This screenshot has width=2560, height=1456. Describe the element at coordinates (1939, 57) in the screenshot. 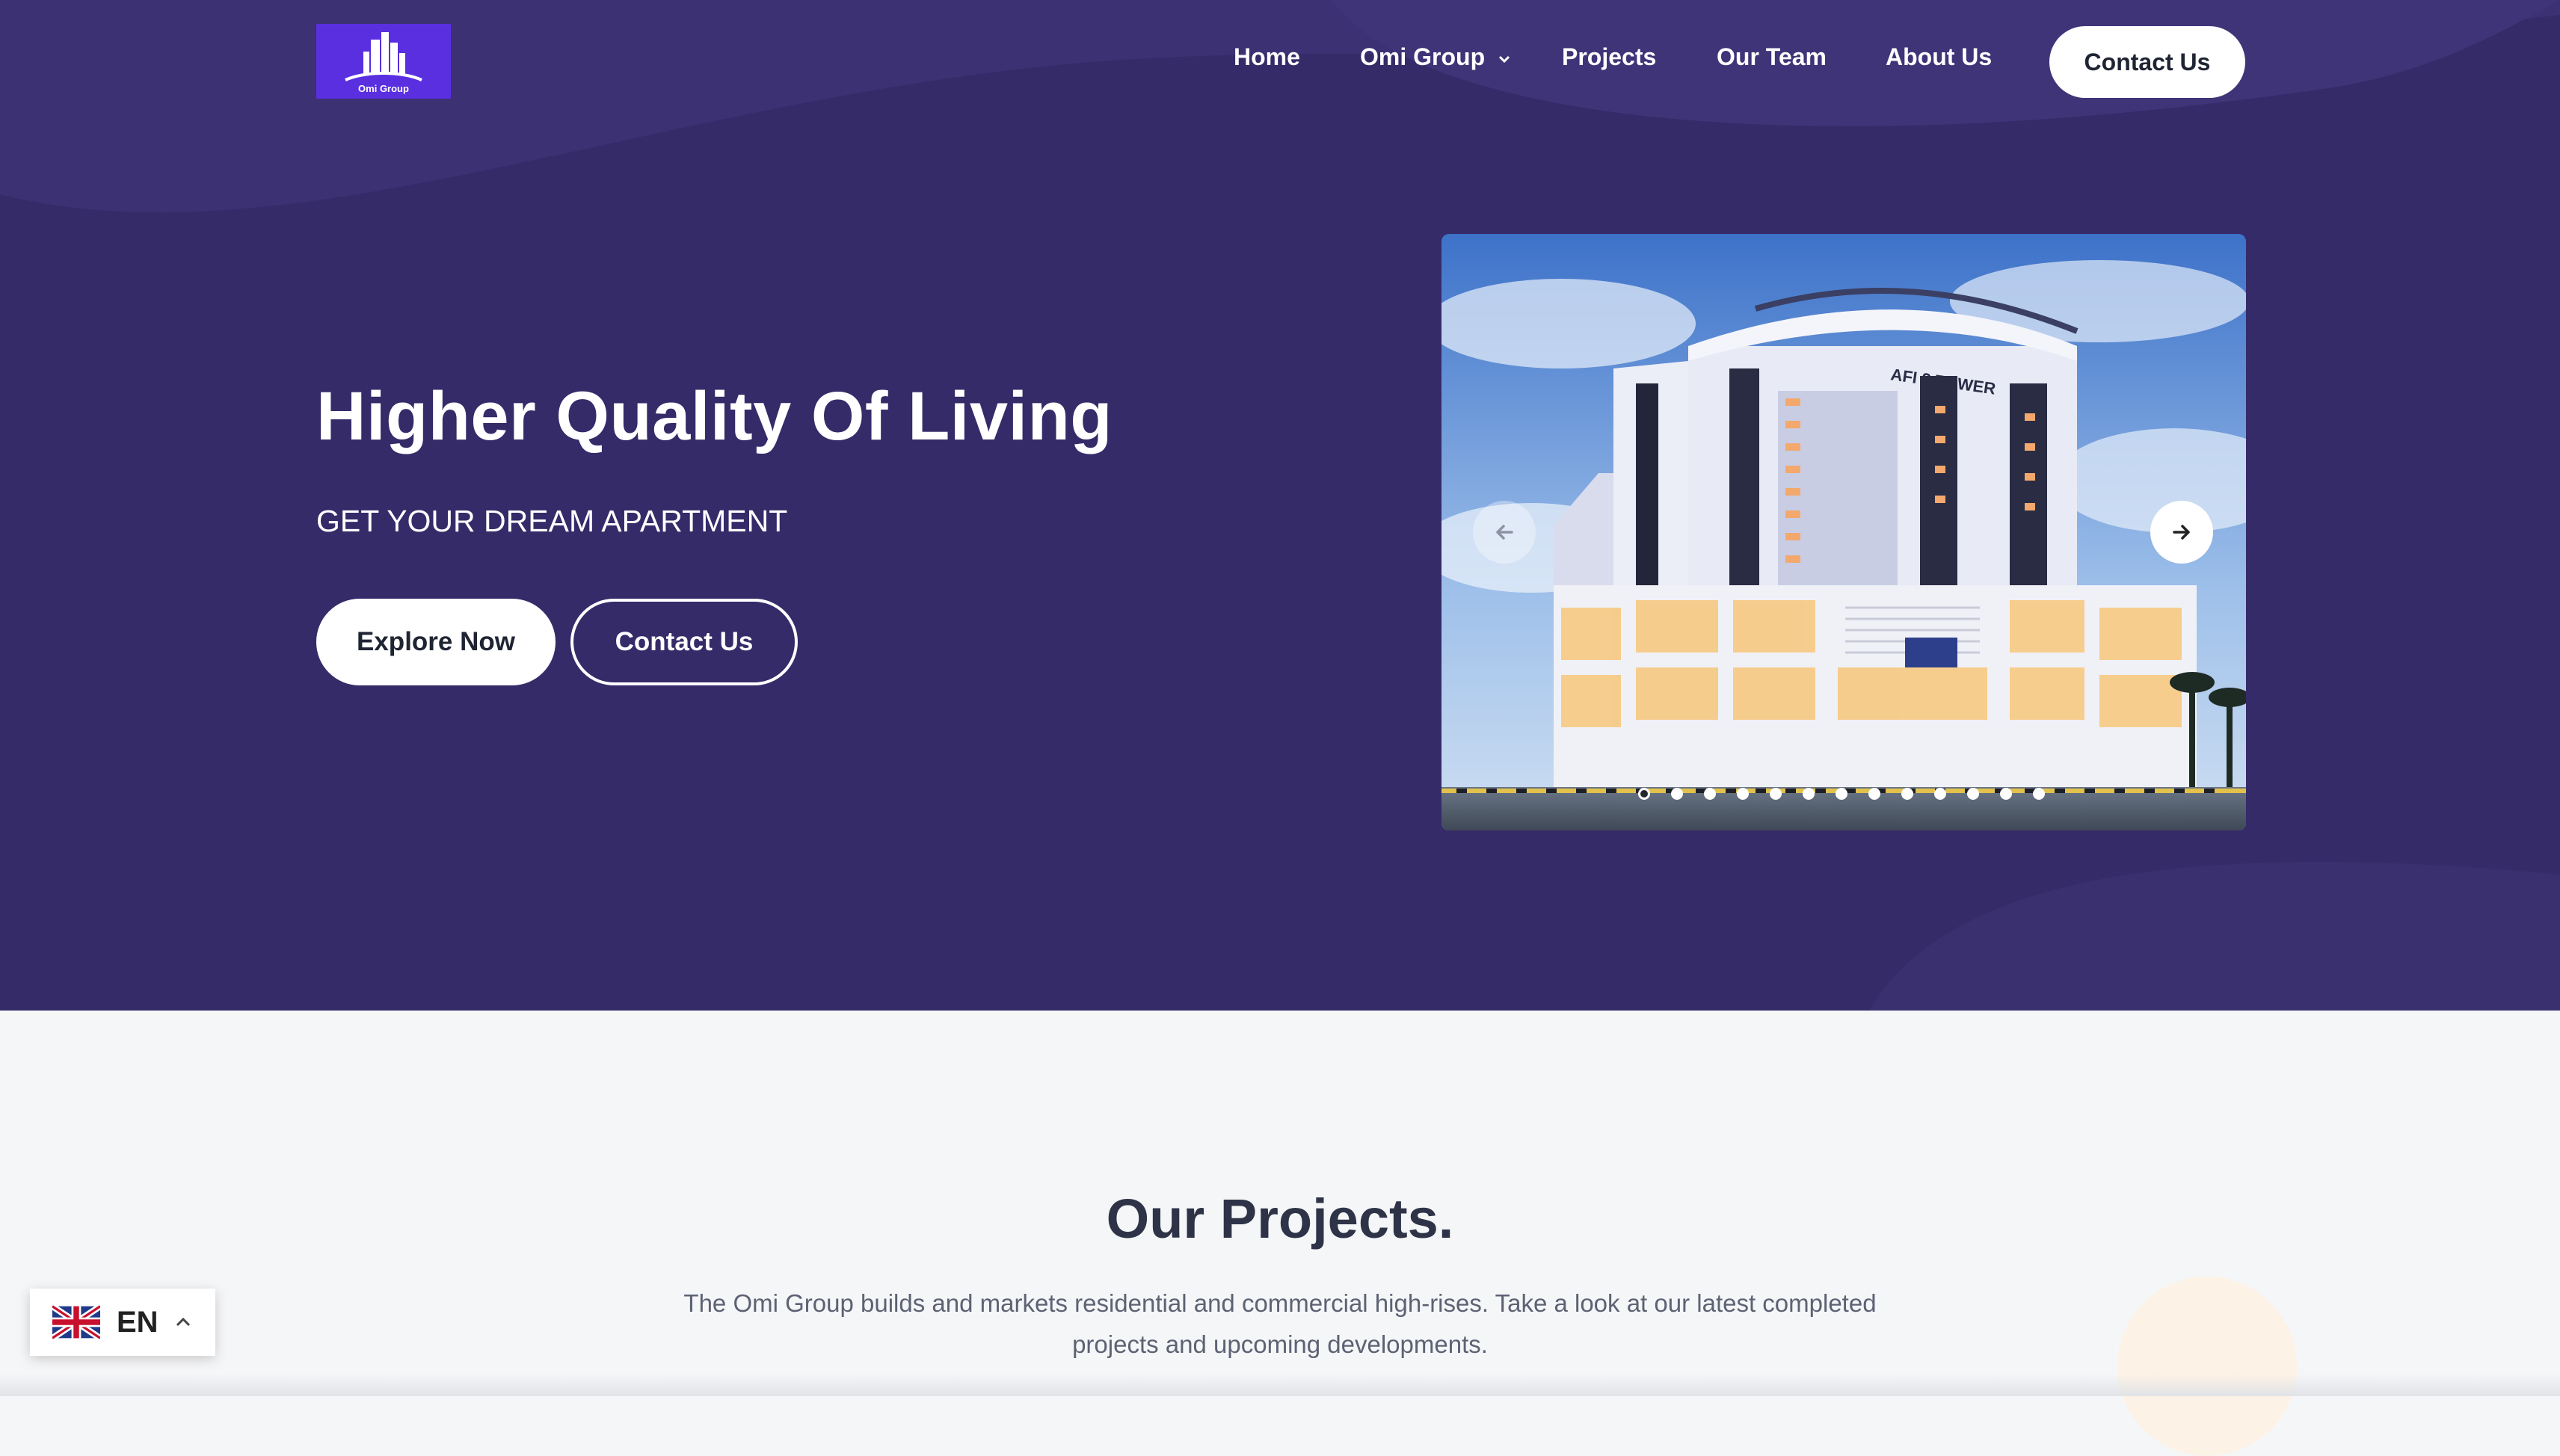

I see `nav-about-us: About Us` at that location.